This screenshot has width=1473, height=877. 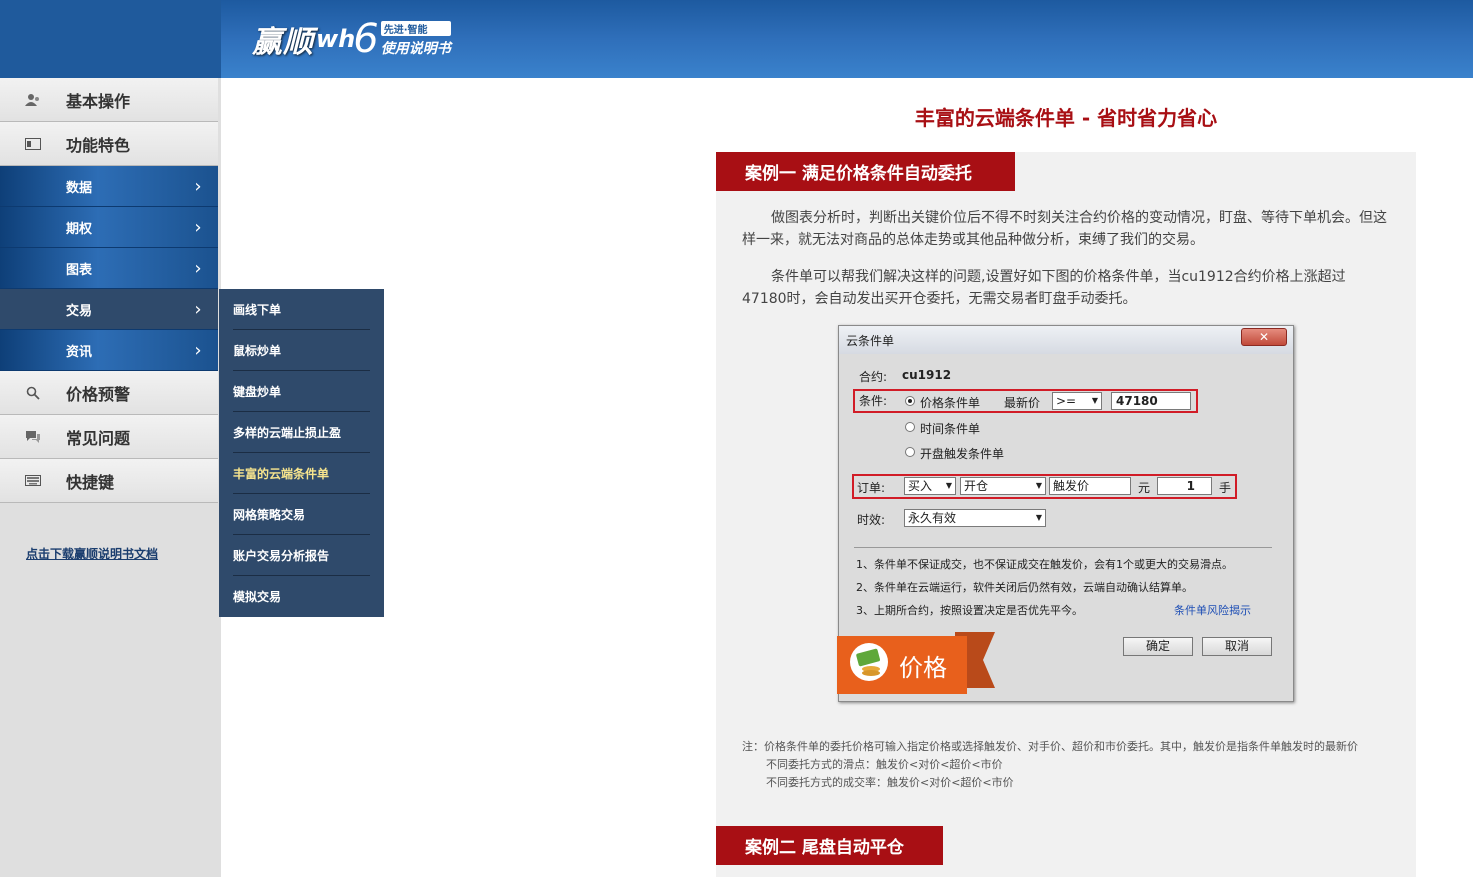 What do you see at coordinates (109, 186) in the screenshot?
I see `nav-sub-data: 数据 ›` at bounding box center [109, 186].